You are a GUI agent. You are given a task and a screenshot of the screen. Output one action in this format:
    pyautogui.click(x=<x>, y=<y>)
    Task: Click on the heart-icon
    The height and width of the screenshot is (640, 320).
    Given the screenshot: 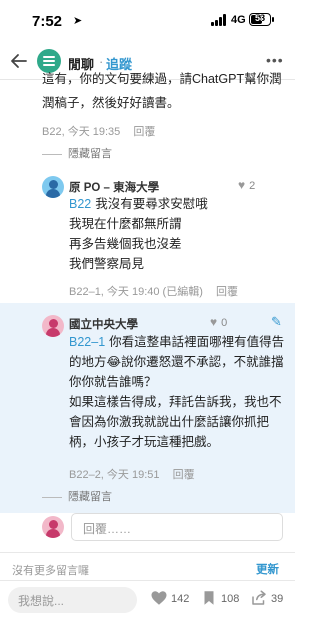 What is the action you would take?
    pyautogui.click(x=159, y=598)
    